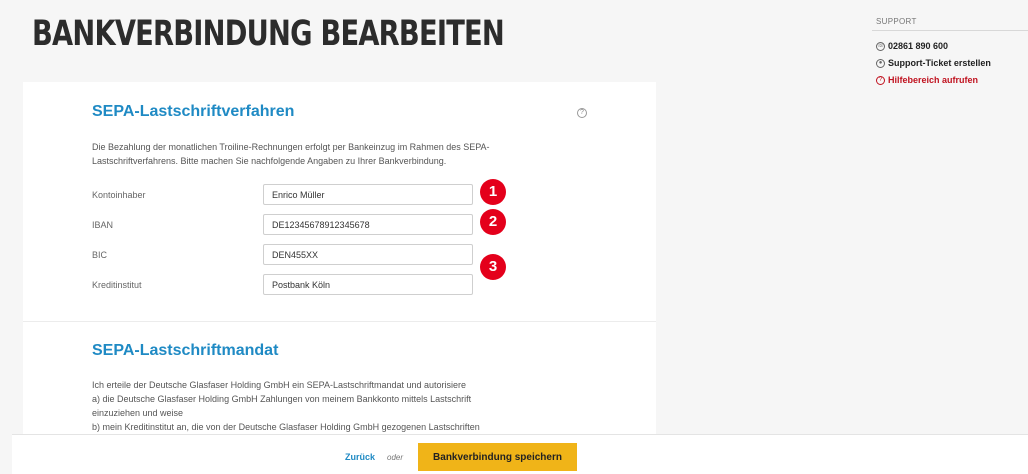 The height and width of the screenshot is (474, 1028). I want to click on section-divider, so click(339, 321).